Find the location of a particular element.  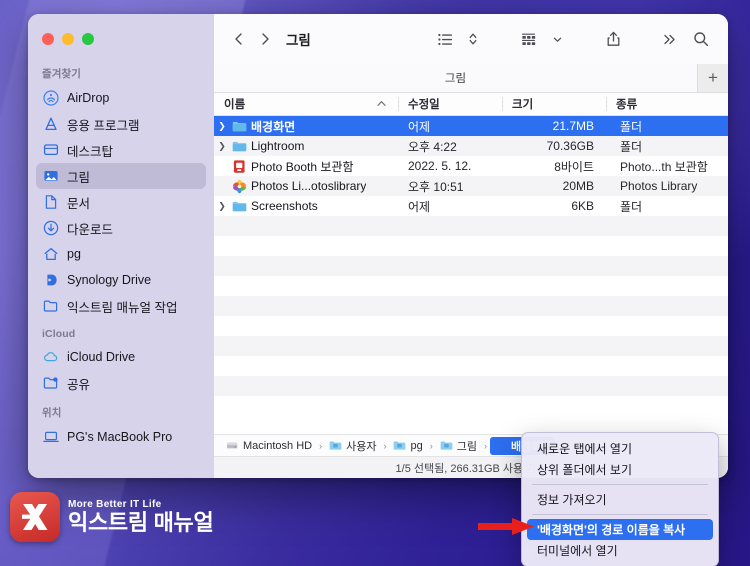

sidebar-section-header: 즐겨찾기 is located at coordinates (62, 74).